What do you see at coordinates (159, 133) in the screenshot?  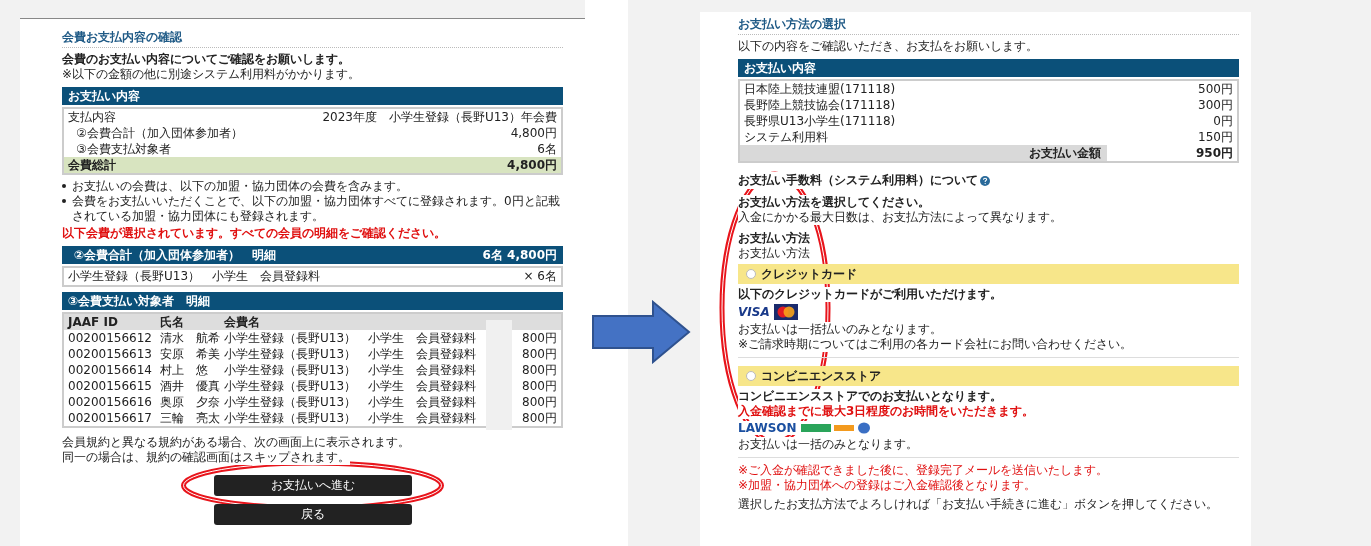 I see `row-label: ②会費合計（加入団体参加者）` at bounding box center [159, 133].